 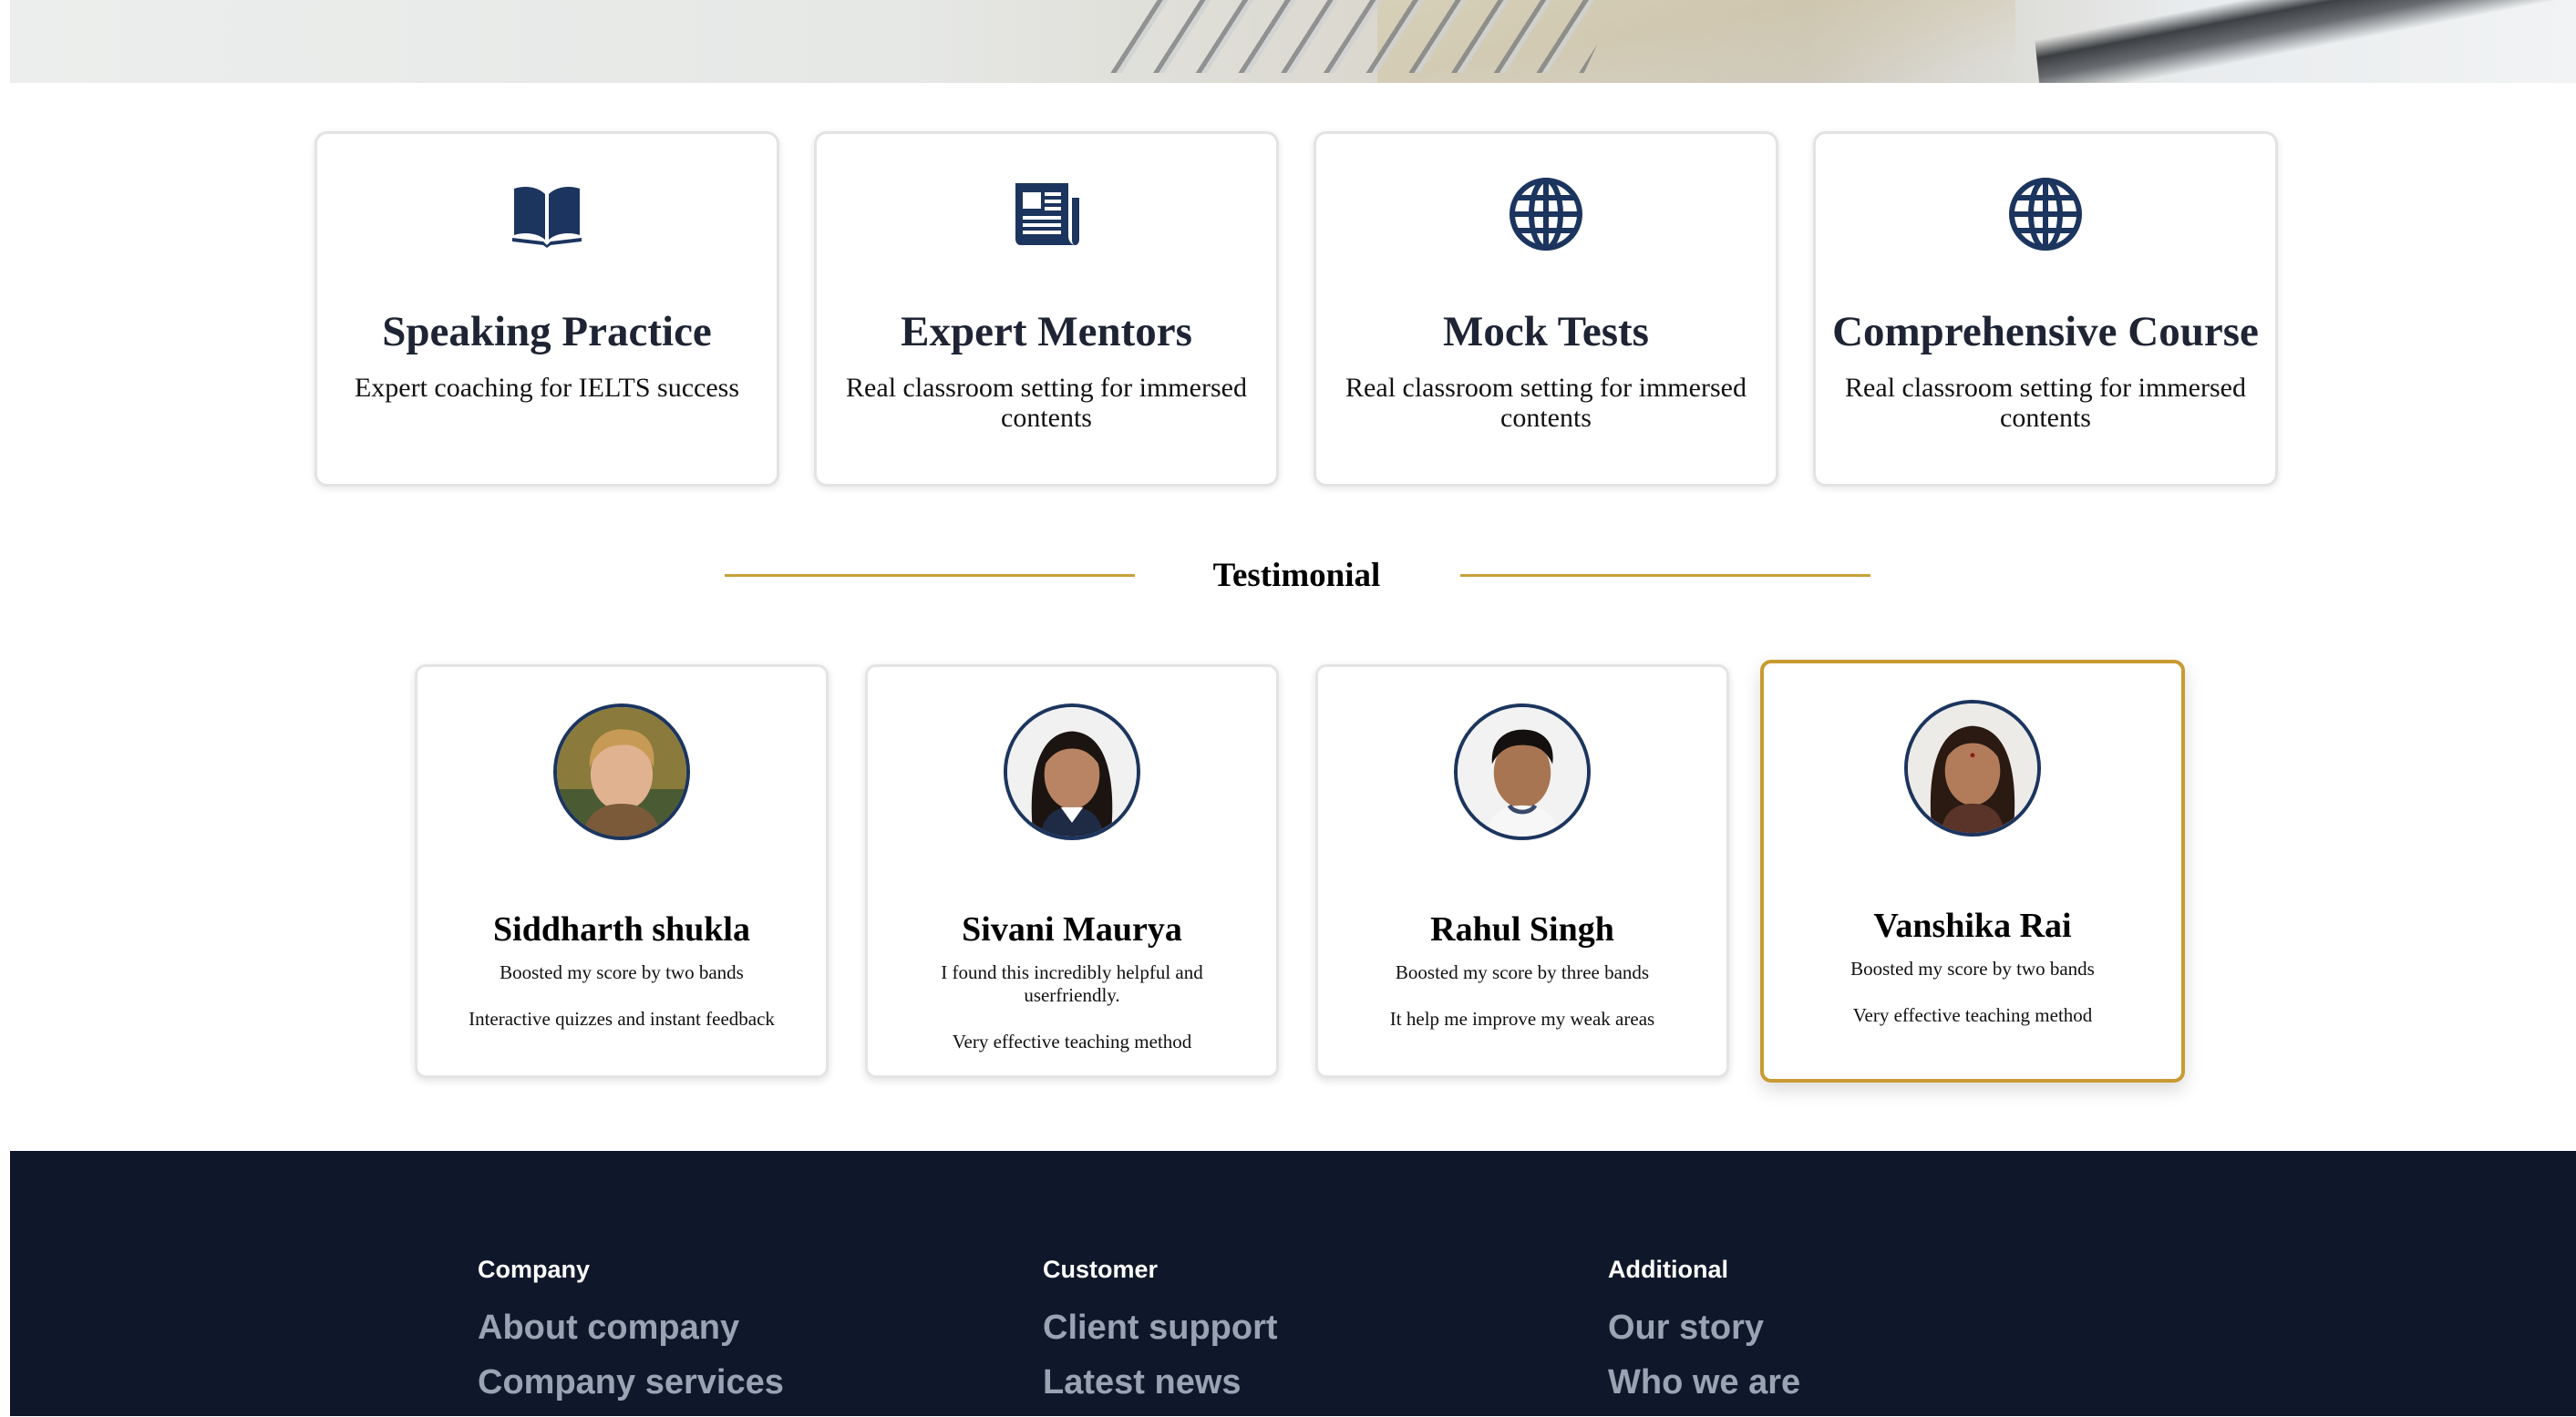 What do you see at coordinates (1704, 1382) in the screenshot?
I see `footer-link-who-we-are: Who we are` at bounding box center [1704, 1382].